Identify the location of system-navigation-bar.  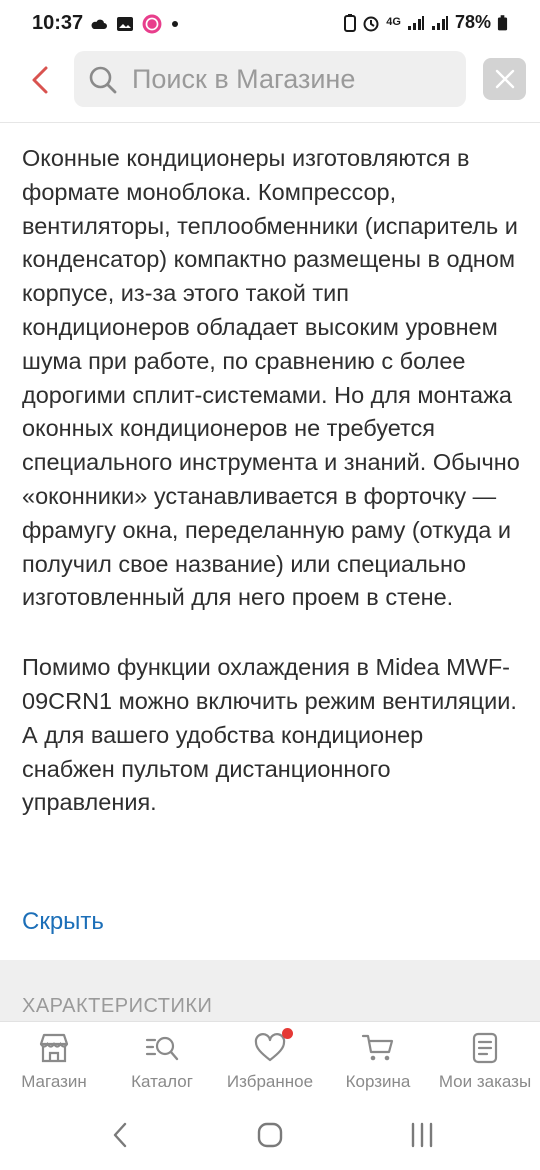
(270, 1136).